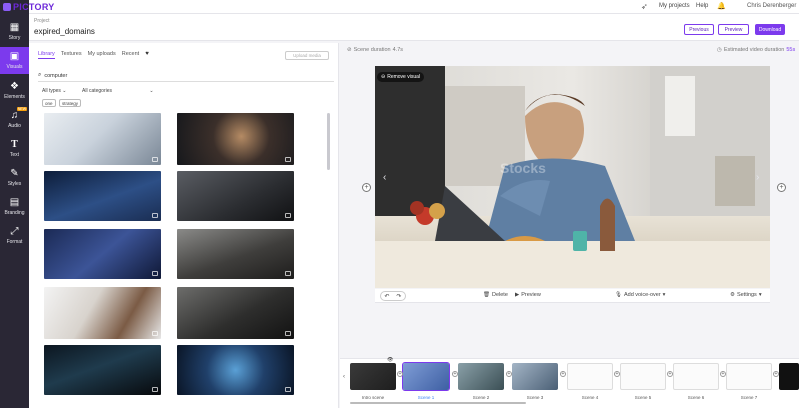 The height and width of the screenshot is (408, 799). What do you see at coordinates (386, 296) in the screenshot?
I see `undo-icon: ↶` at bounding box center [386, 296].